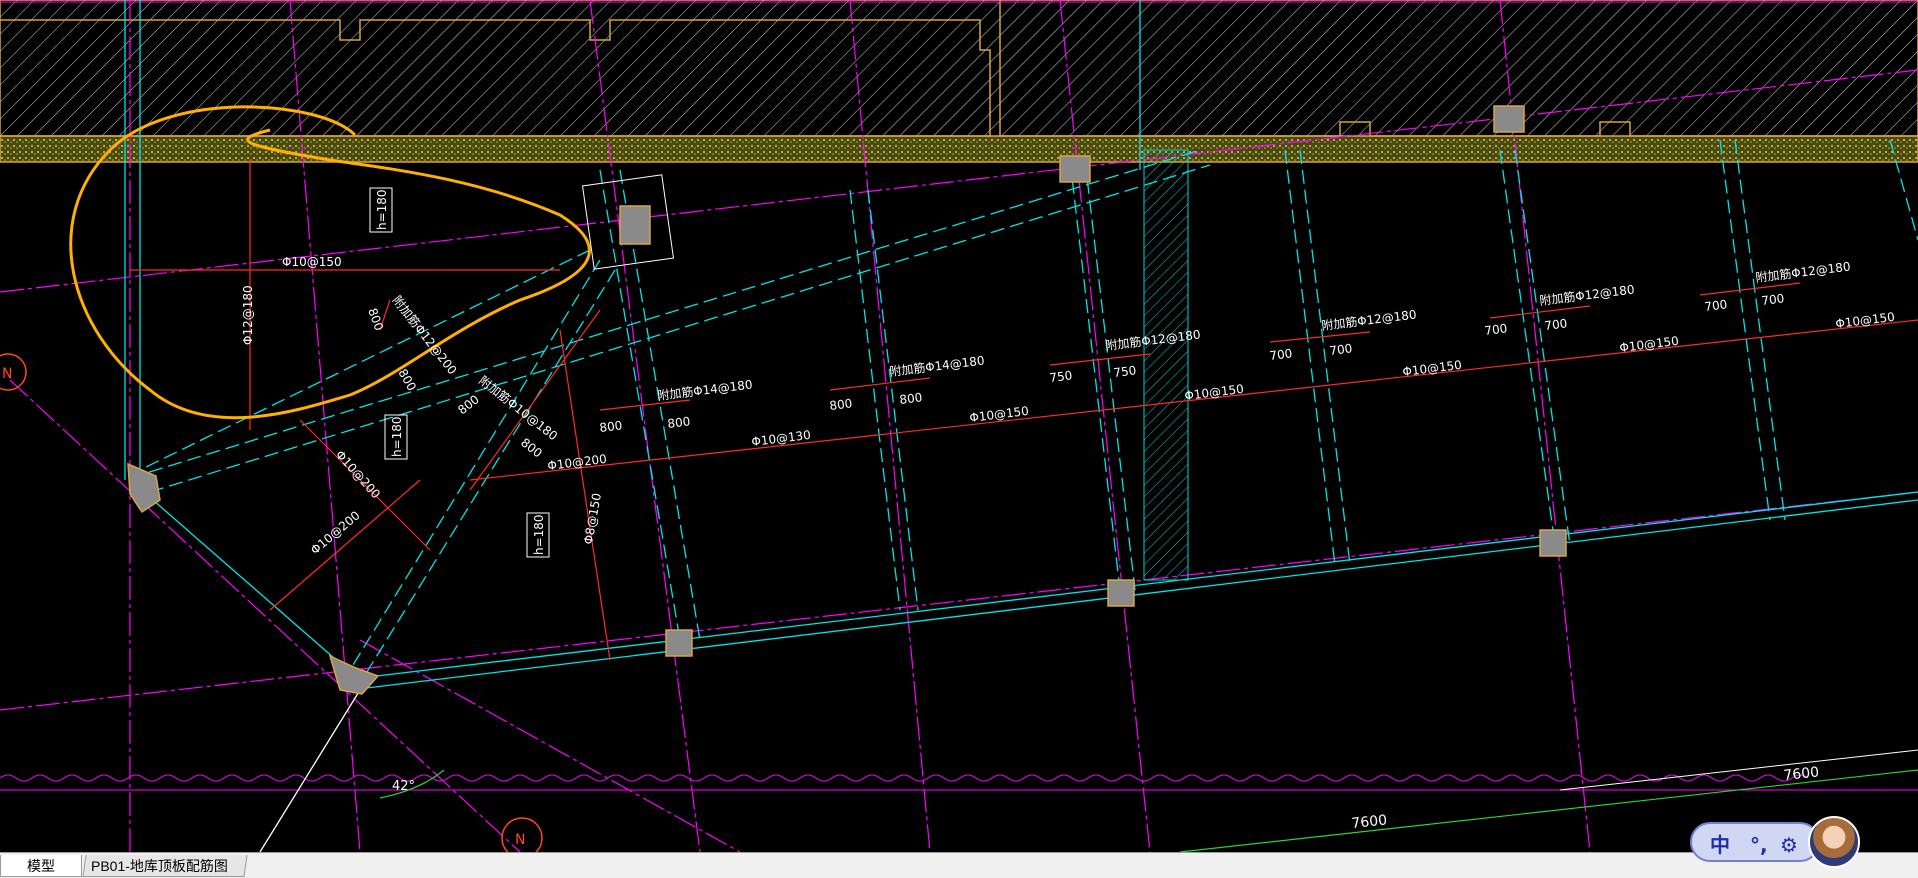 The image size is (1918, 878). Describe the element at coordinates (1759, 845) in the screenshot. I see `ime-punctuation-toggle: °,` at that location.